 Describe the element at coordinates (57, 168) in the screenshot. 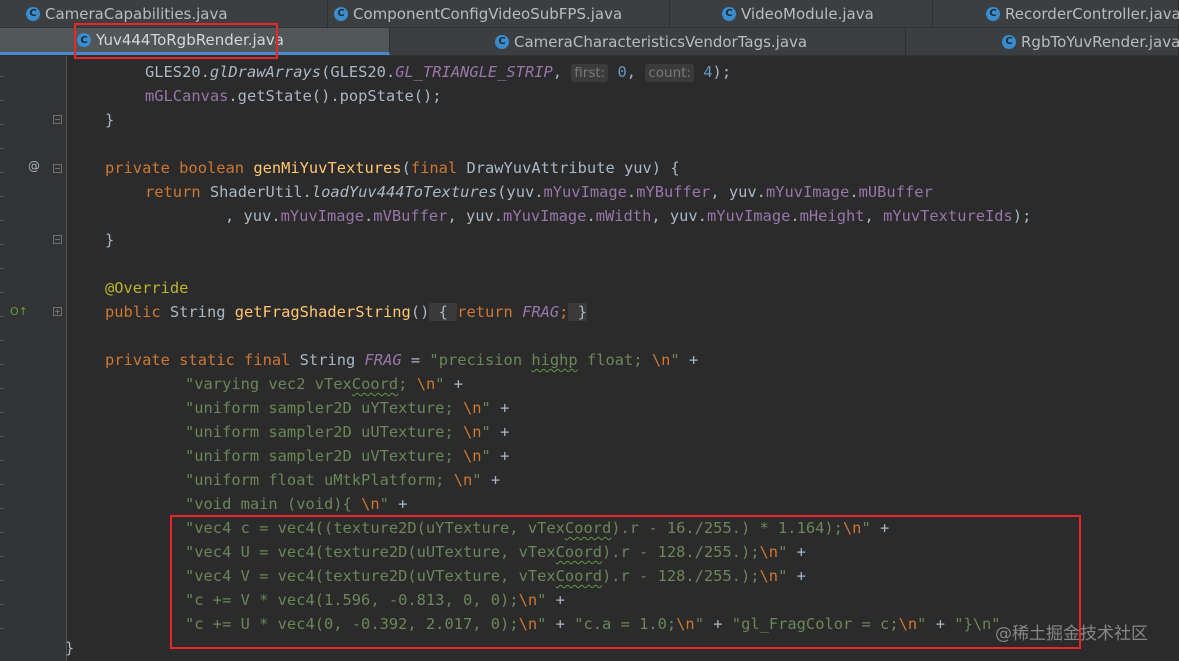

I see `fold-start-icon: −` at that location.